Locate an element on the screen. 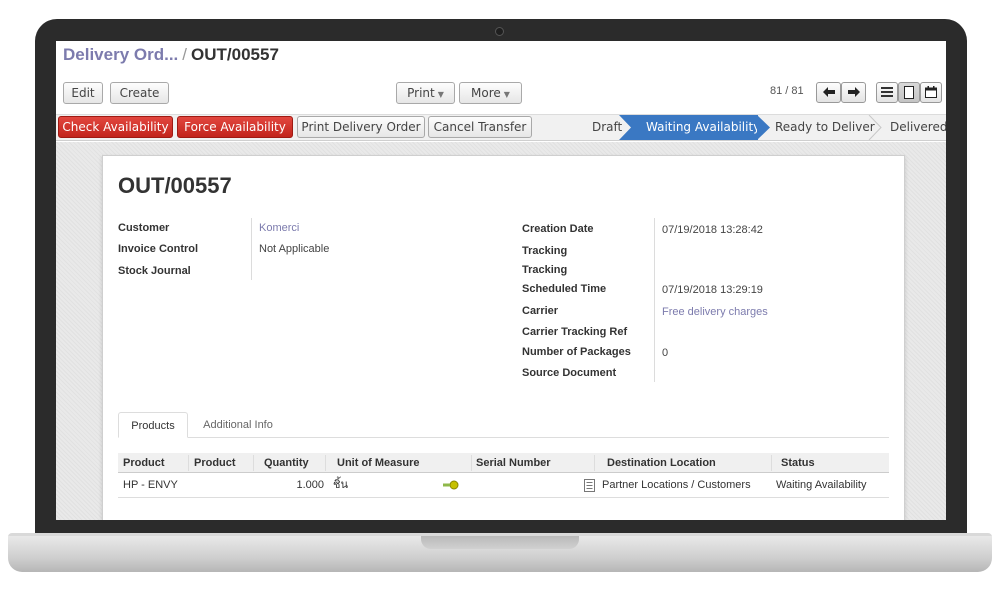  list-view-icon is located at coordinates (887, 92).